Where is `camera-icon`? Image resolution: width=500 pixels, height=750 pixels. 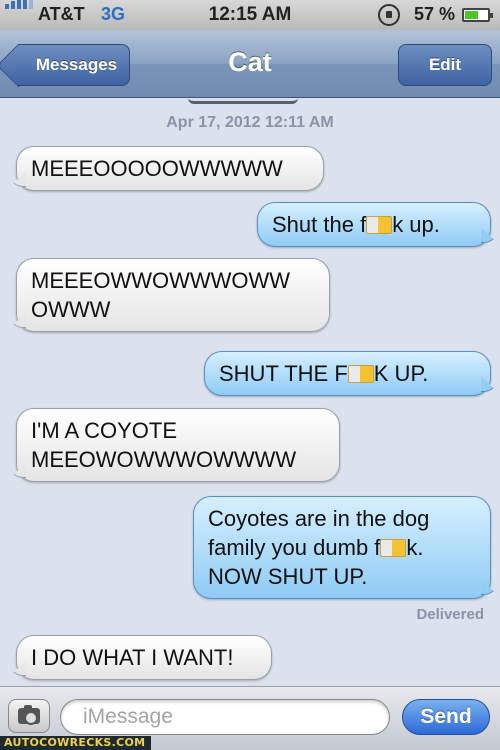 camera-icon is located at coordinates (29, 715).